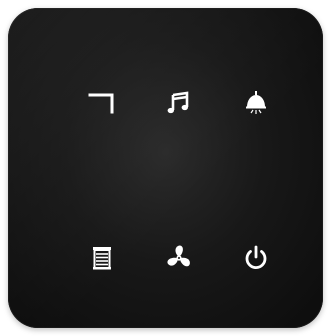  I want to click on corner-bracket-icon, so click(101, 103).